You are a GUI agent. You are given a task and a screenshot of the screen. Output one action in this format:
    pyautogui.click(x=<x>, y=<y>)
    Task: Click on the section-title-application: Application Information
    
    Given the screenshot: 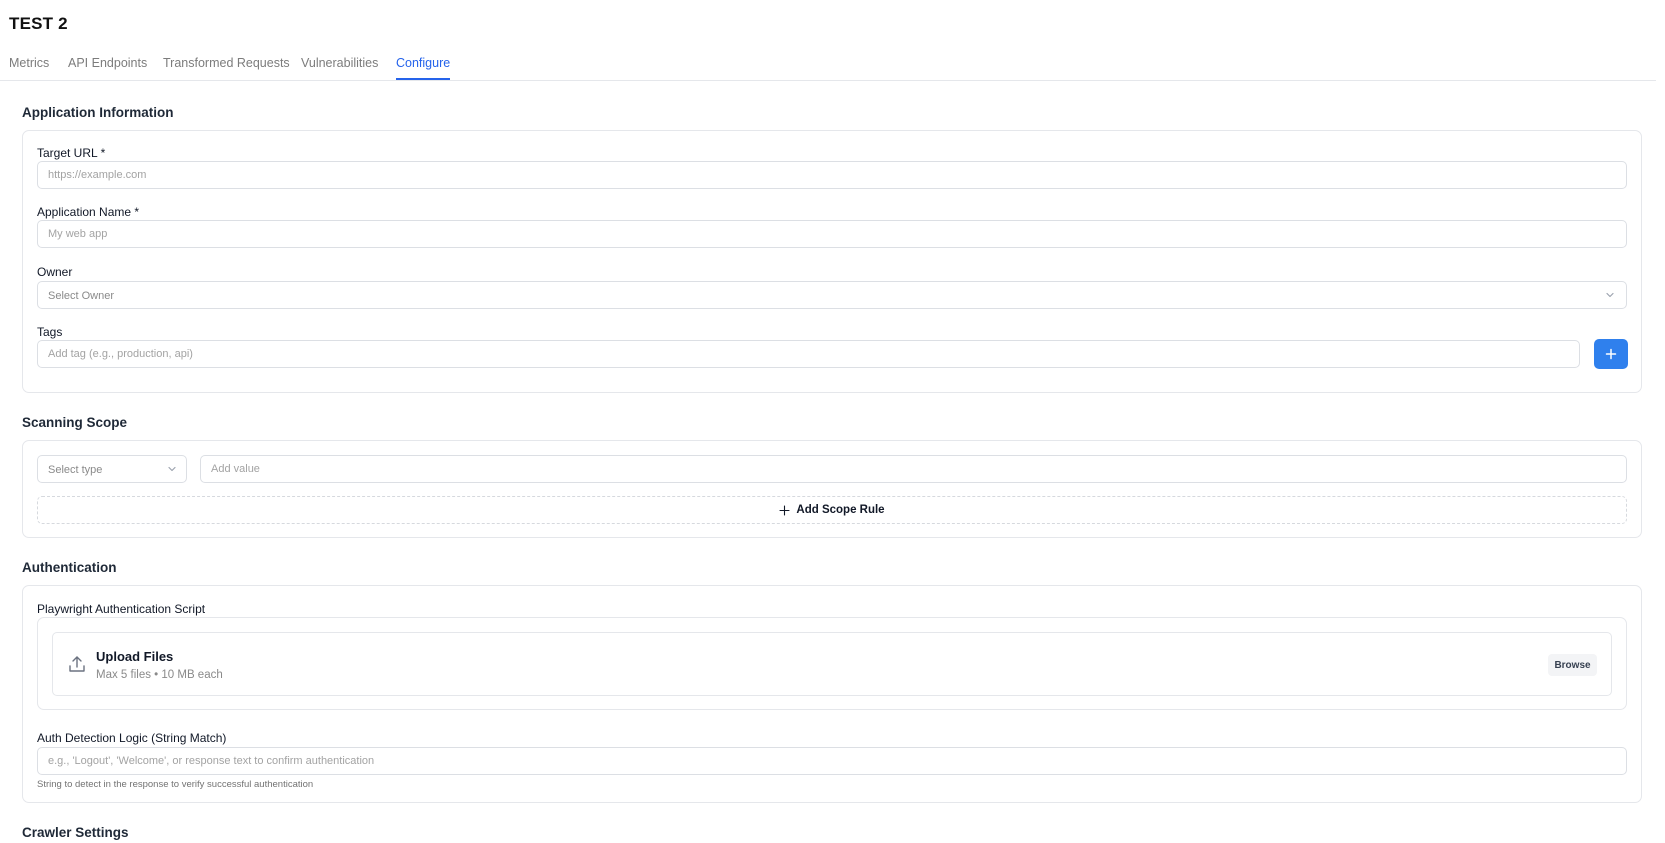 What is the action you would take?
    pyautogui.click(x=98, y=112)
    